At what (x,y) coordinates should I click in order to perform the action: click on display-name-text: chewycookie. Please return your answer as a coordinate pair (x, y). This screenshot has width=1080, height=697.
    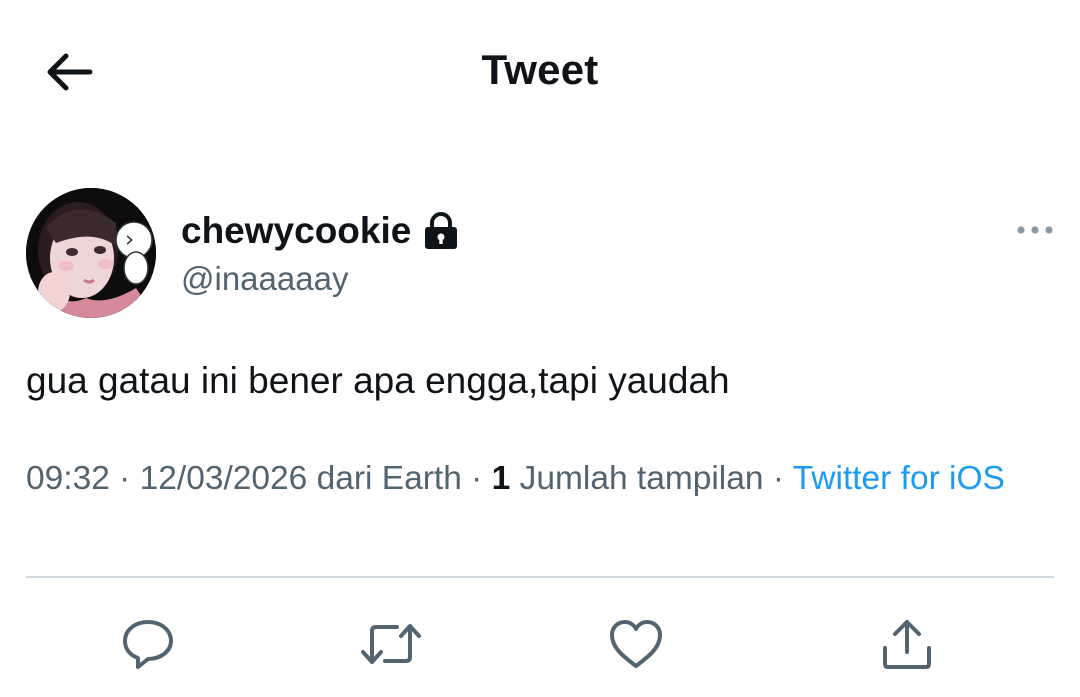
    Looking at the image, I should click on (296, 230).